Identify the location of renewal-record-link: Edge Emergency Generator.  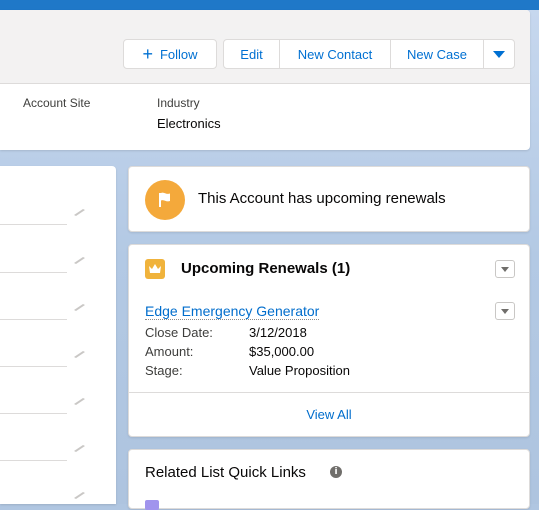
(232, 311).